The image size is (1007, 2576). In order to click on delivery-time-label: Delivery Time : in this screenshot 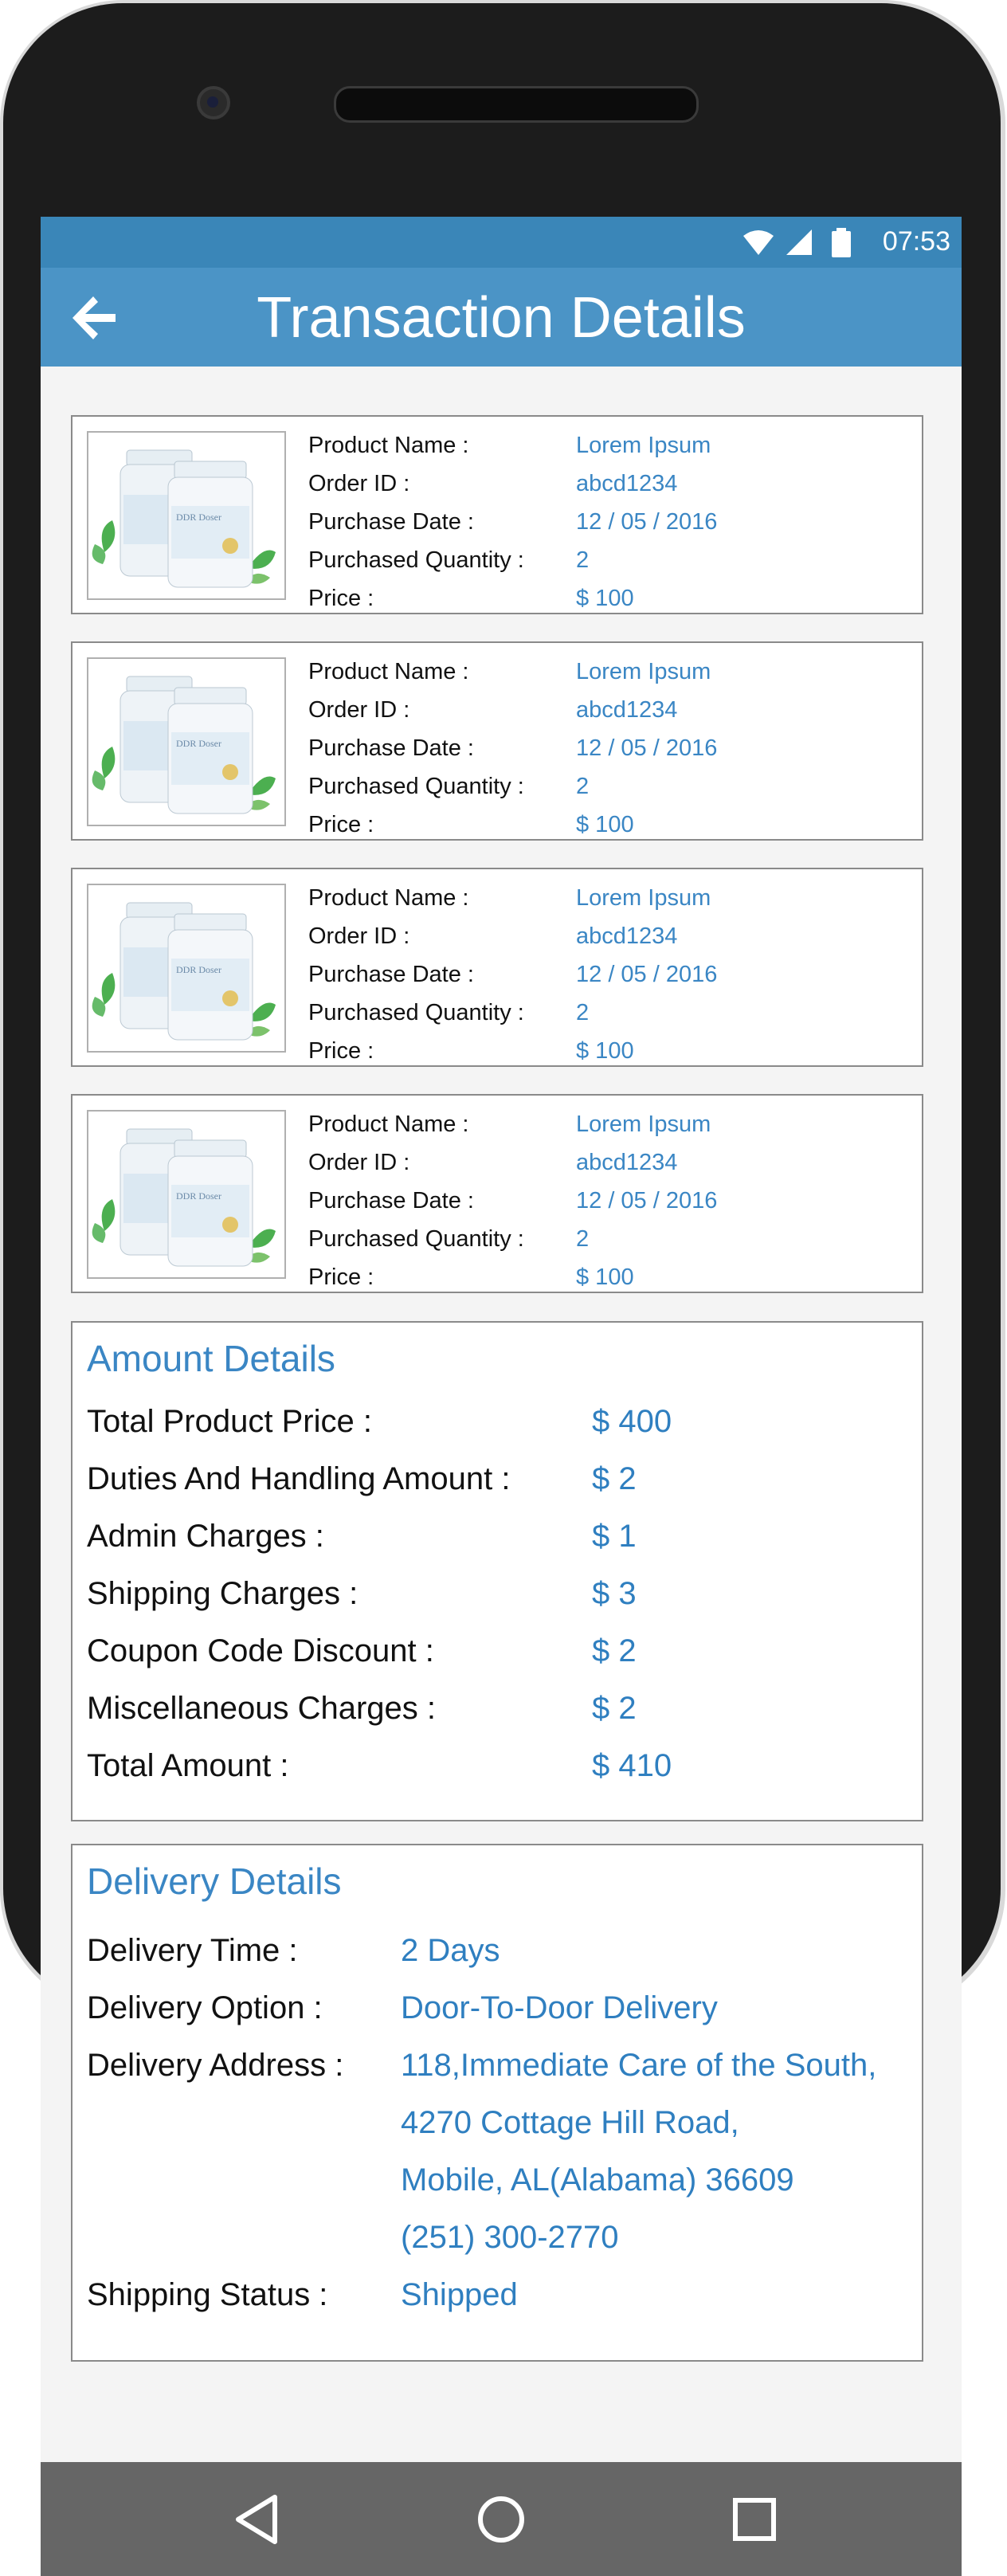, I will do `click(192, 1950)`.